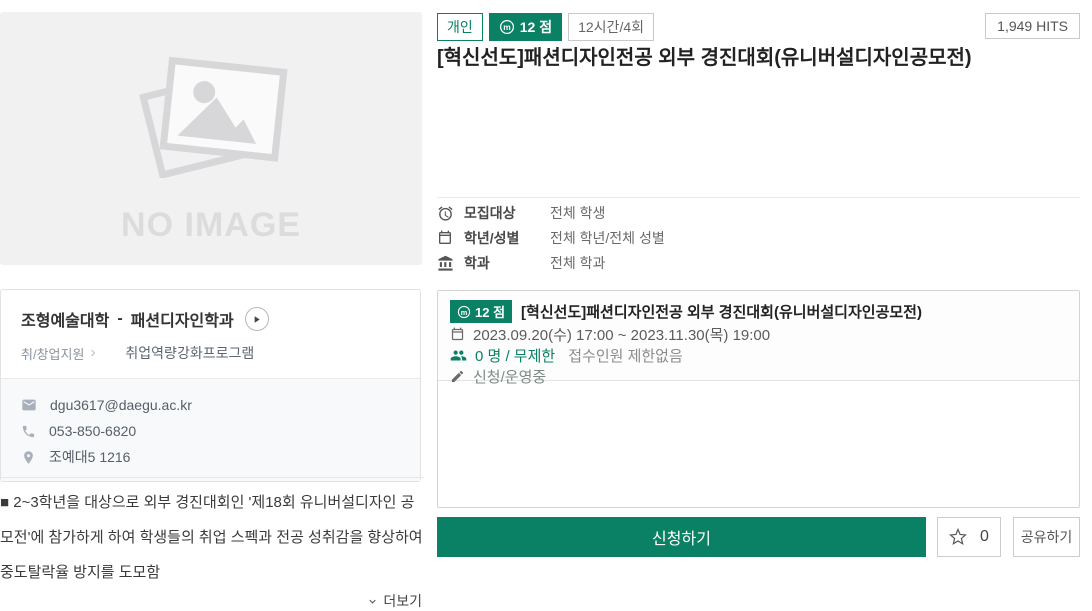 This screenshot has height=611, width=1092. What do you see at coordinates (477, 263) in the screenshot?
I see `summary-label: 학과` at bounding box center [477, 263].